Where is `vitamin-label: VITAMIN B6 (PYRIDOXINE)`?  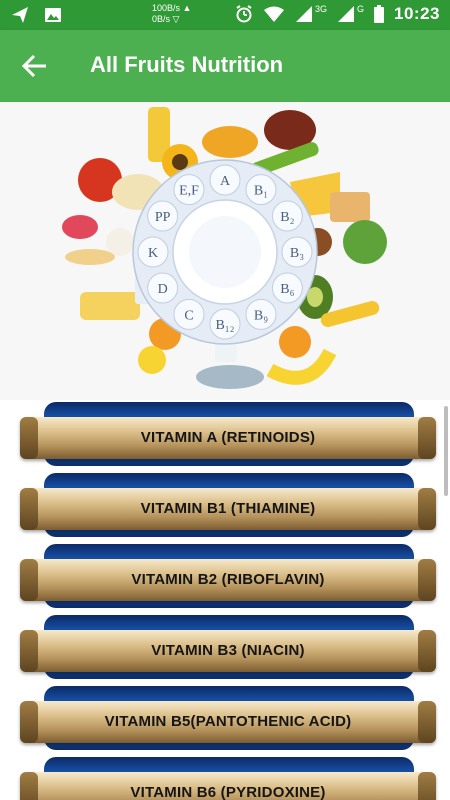 vitamin-label: VITAMIN B6 (PYRIDOXINE) is located at coordinates (228, 792).